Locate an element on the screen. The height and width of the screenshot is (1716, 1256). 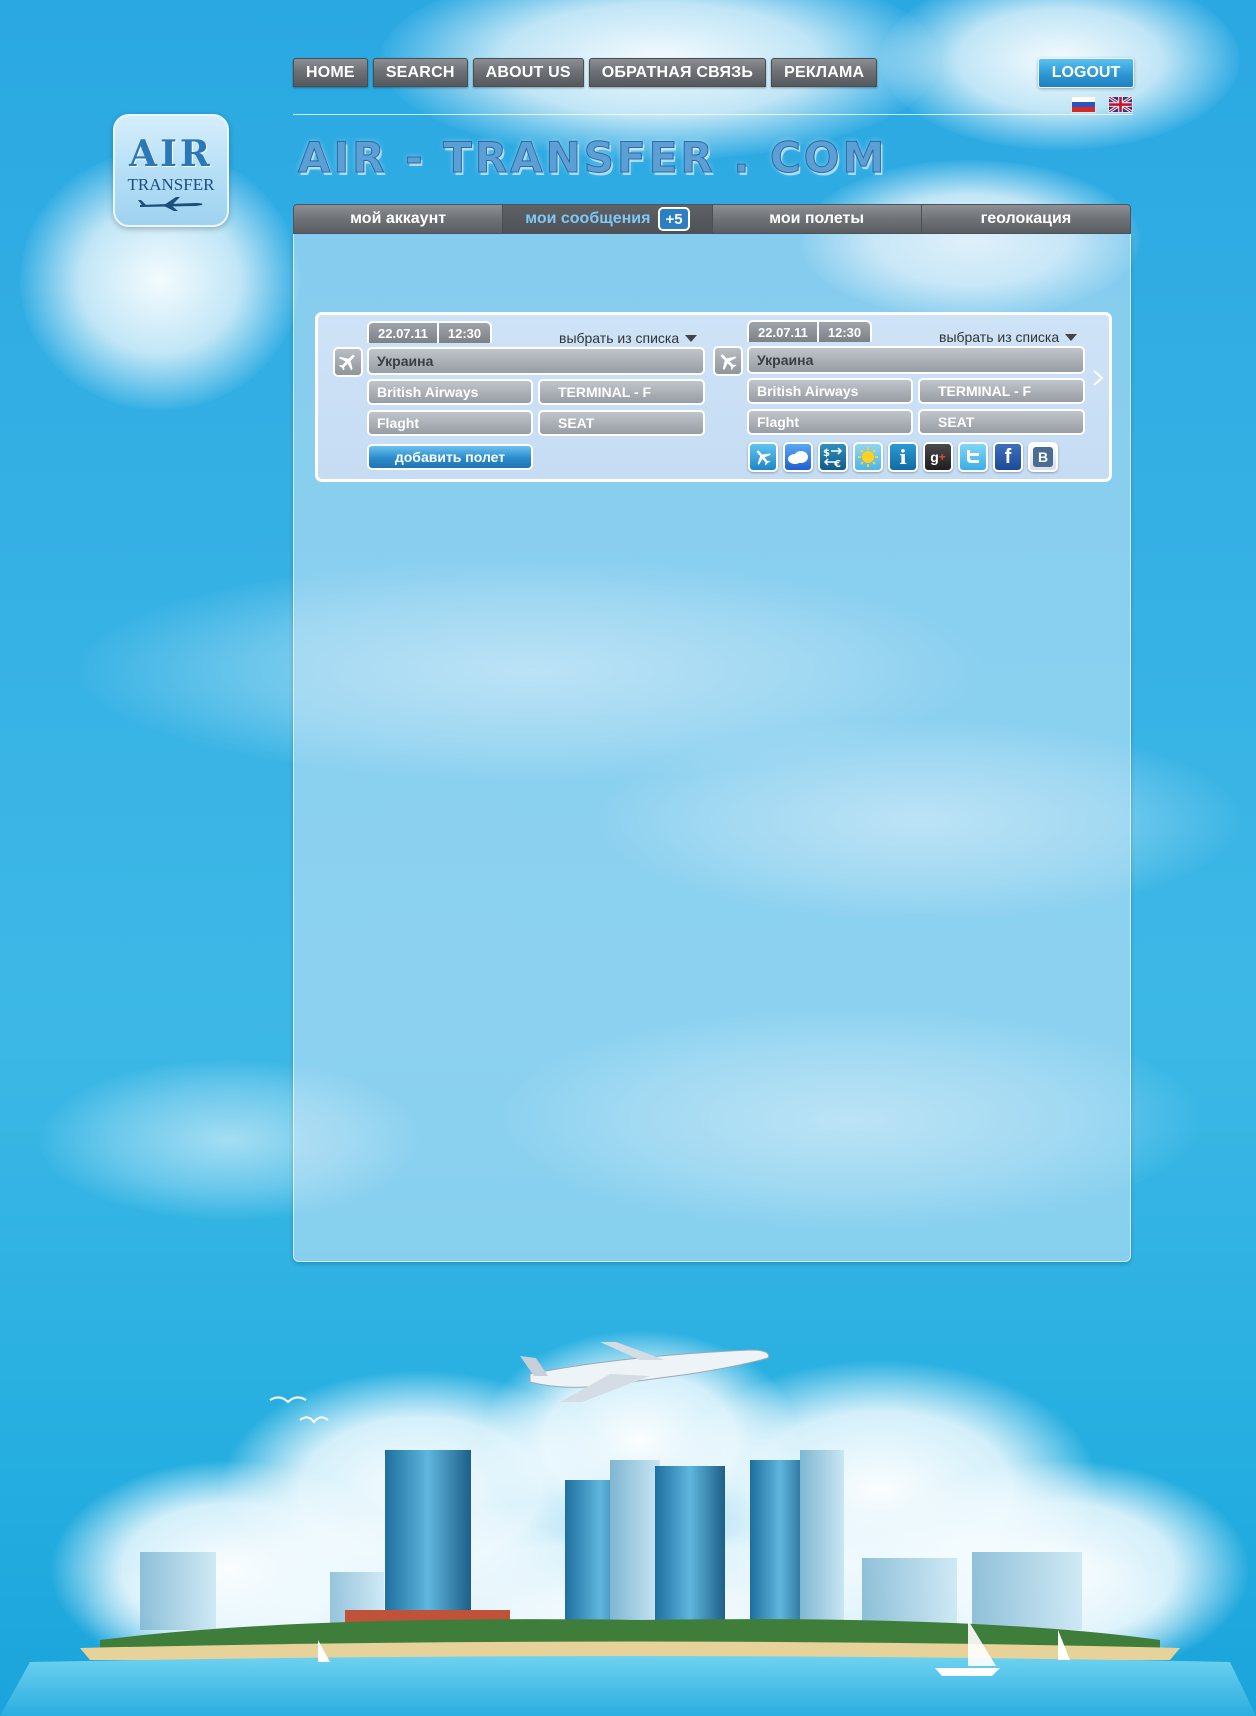
flight-2-choose-dropdown: выбрать из списка is located at coordinates (1008, 337).